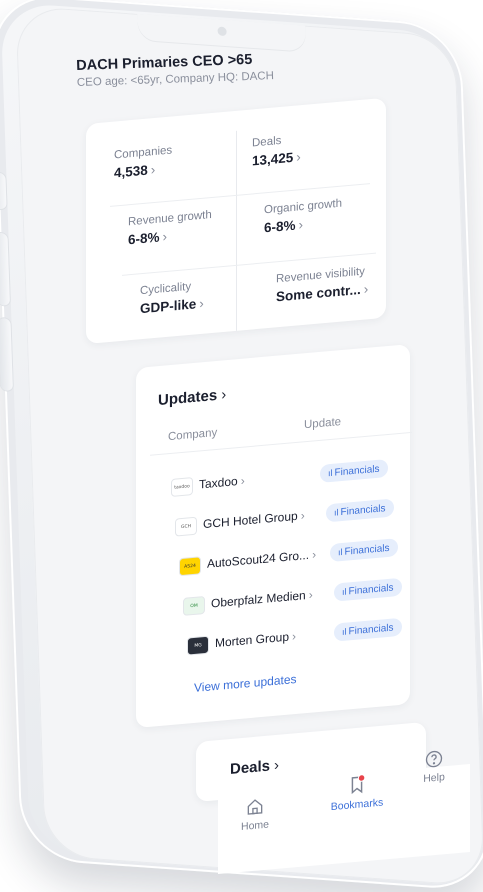  Describe the element at coordinates (193, 435) in the screenshot. I see `column-header-company: Company` at that location.